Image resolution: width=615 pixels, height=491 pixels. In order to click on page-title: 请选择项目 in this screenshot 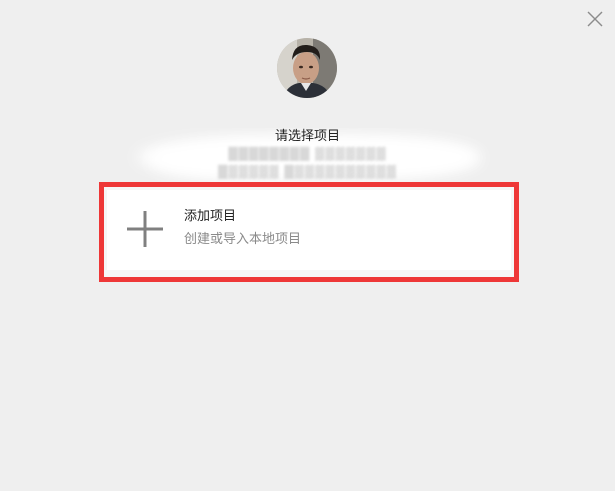, I will do `click(307, 136)`.